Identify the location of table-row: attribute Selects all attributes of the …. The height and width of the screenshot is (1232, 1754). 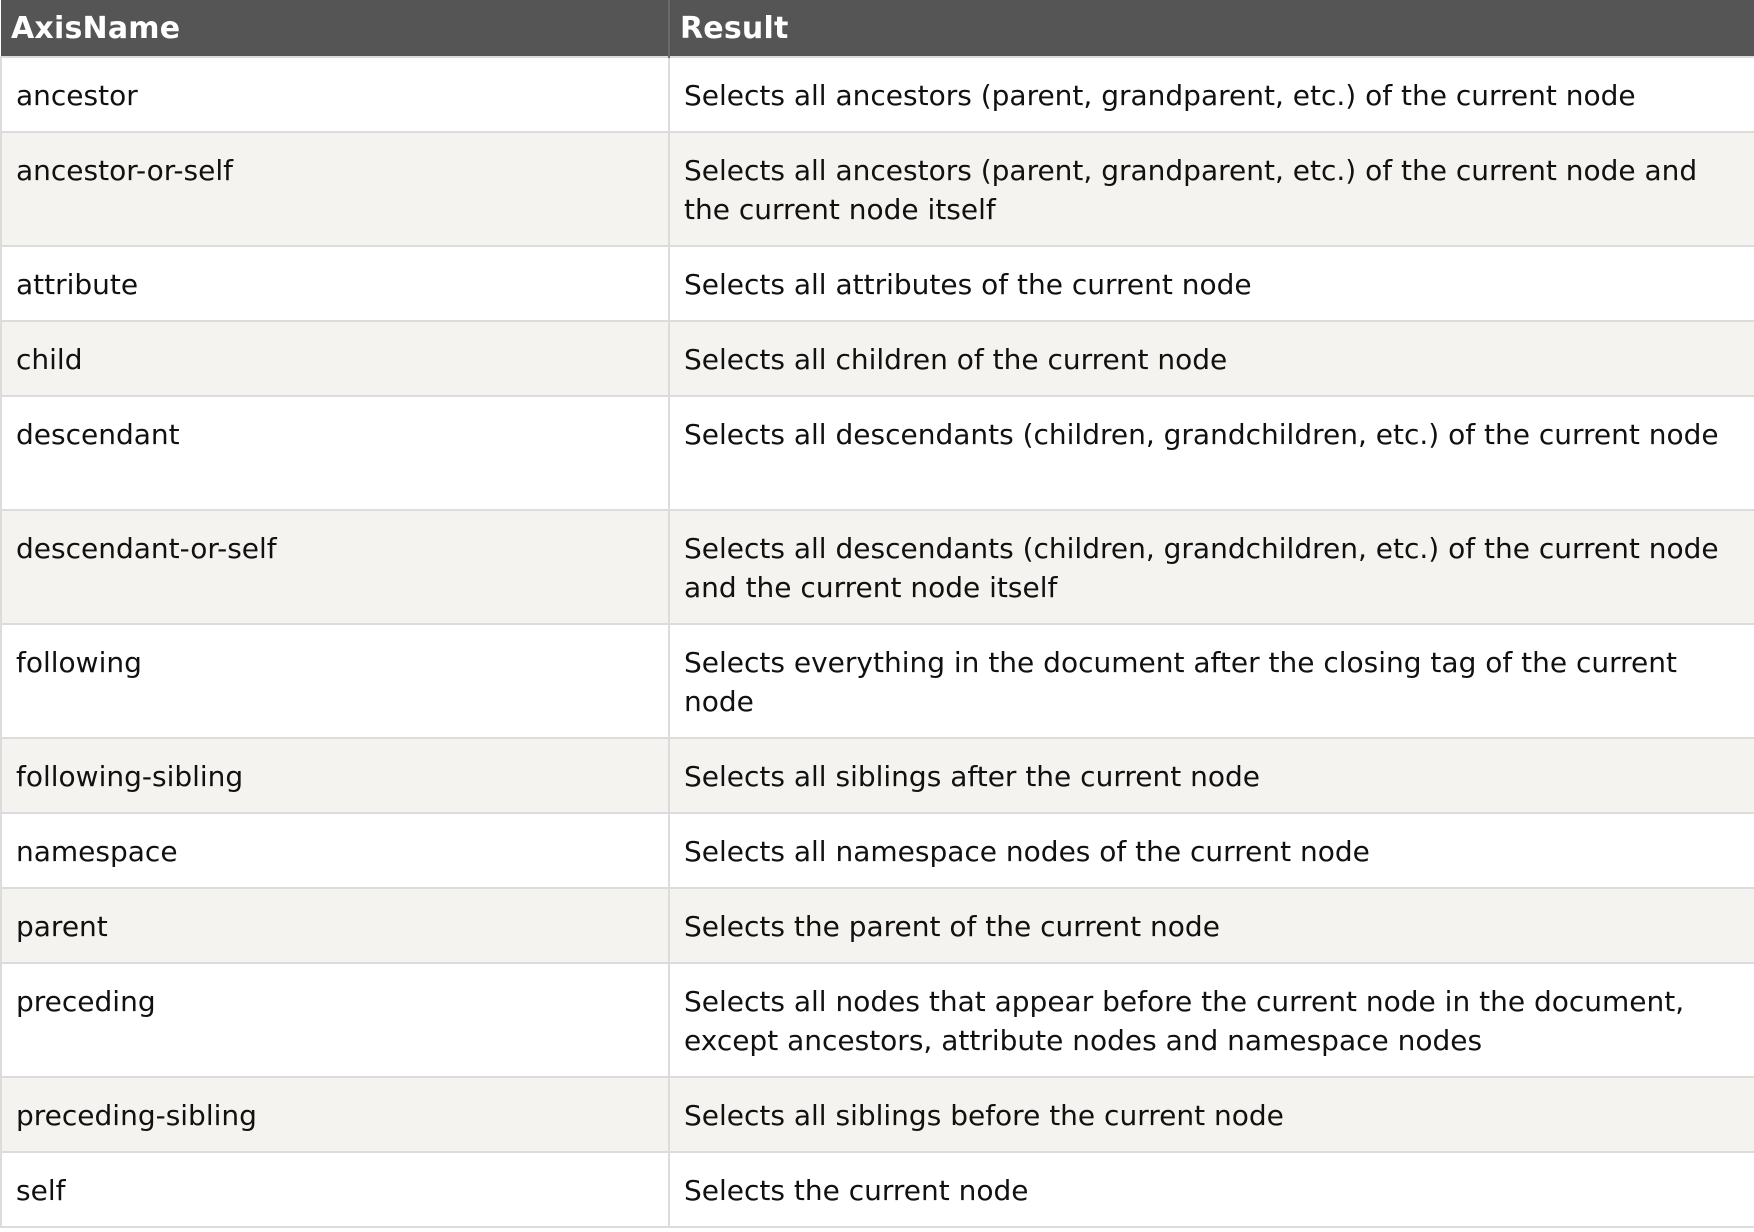
(877, 283).